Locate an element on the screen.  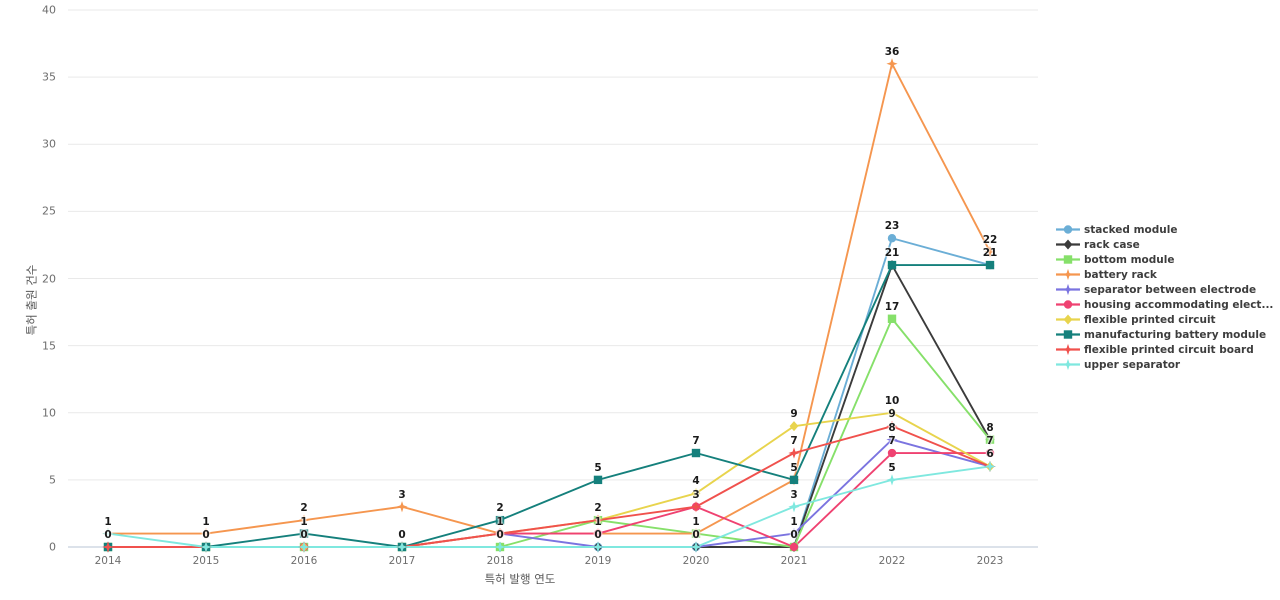
data-value-label: 10 is located at coordinates (892, 400).